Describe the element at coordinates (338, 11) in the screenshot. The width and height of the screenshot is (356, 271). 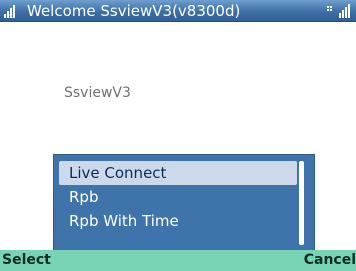
I see `battery-icon` at that location.